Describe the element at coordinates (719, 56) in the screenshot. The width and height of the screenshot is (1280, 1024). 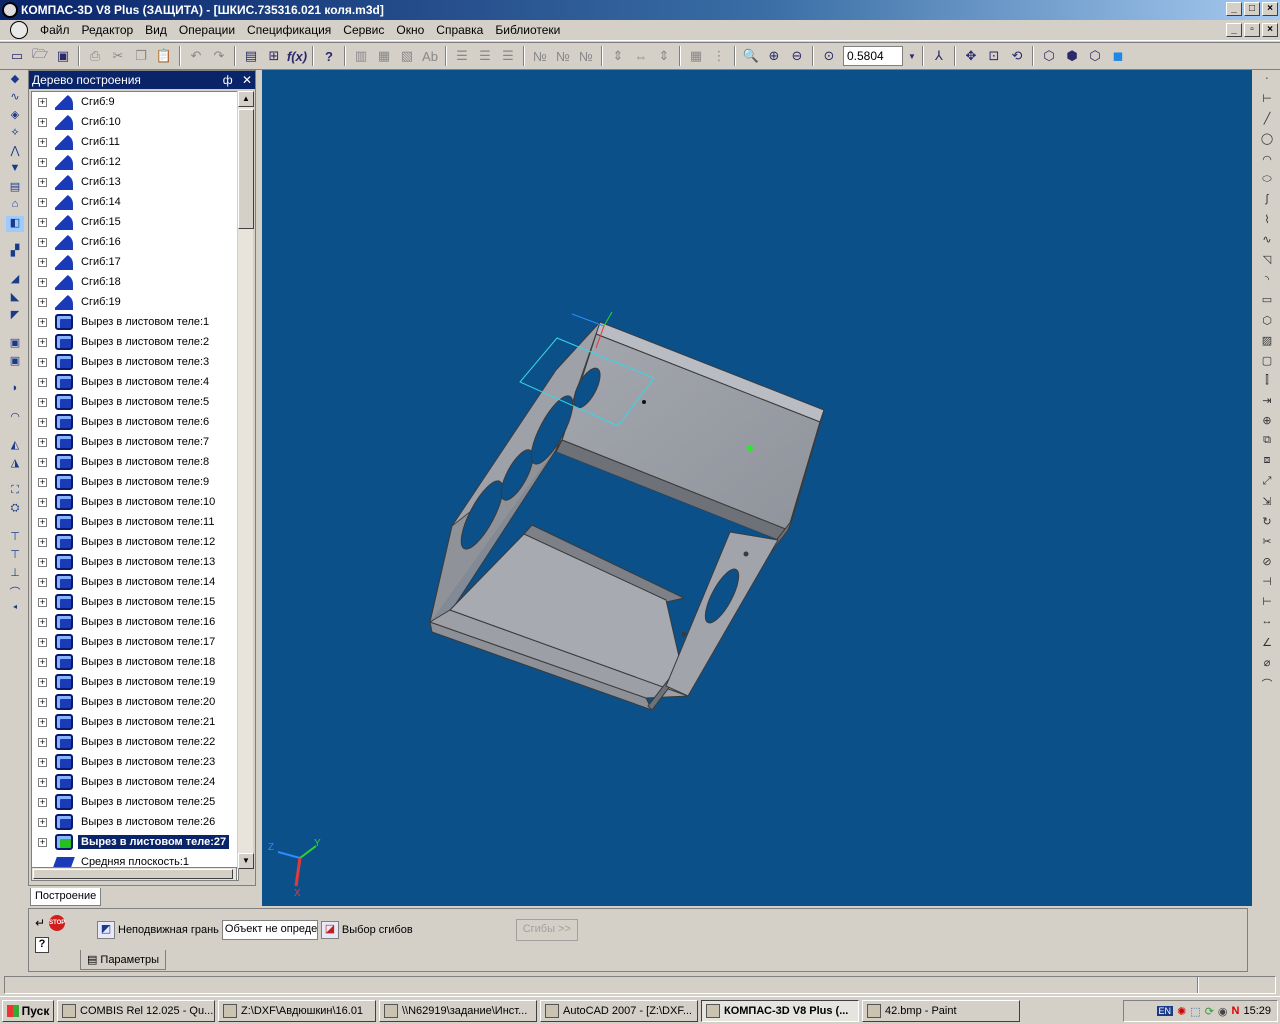
I see `grid-icon: ⋮` at that location.